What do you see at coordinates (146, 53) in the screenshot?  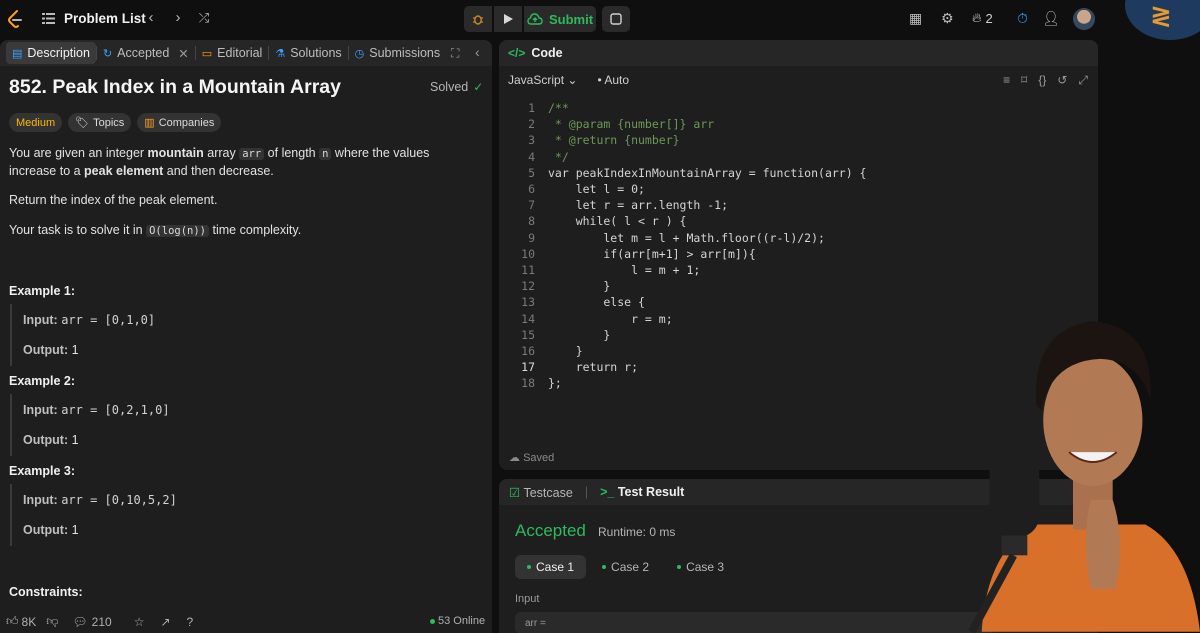 I see `tab-accepted: ↻ Accepted ✕` at bounding box center [146, 53].